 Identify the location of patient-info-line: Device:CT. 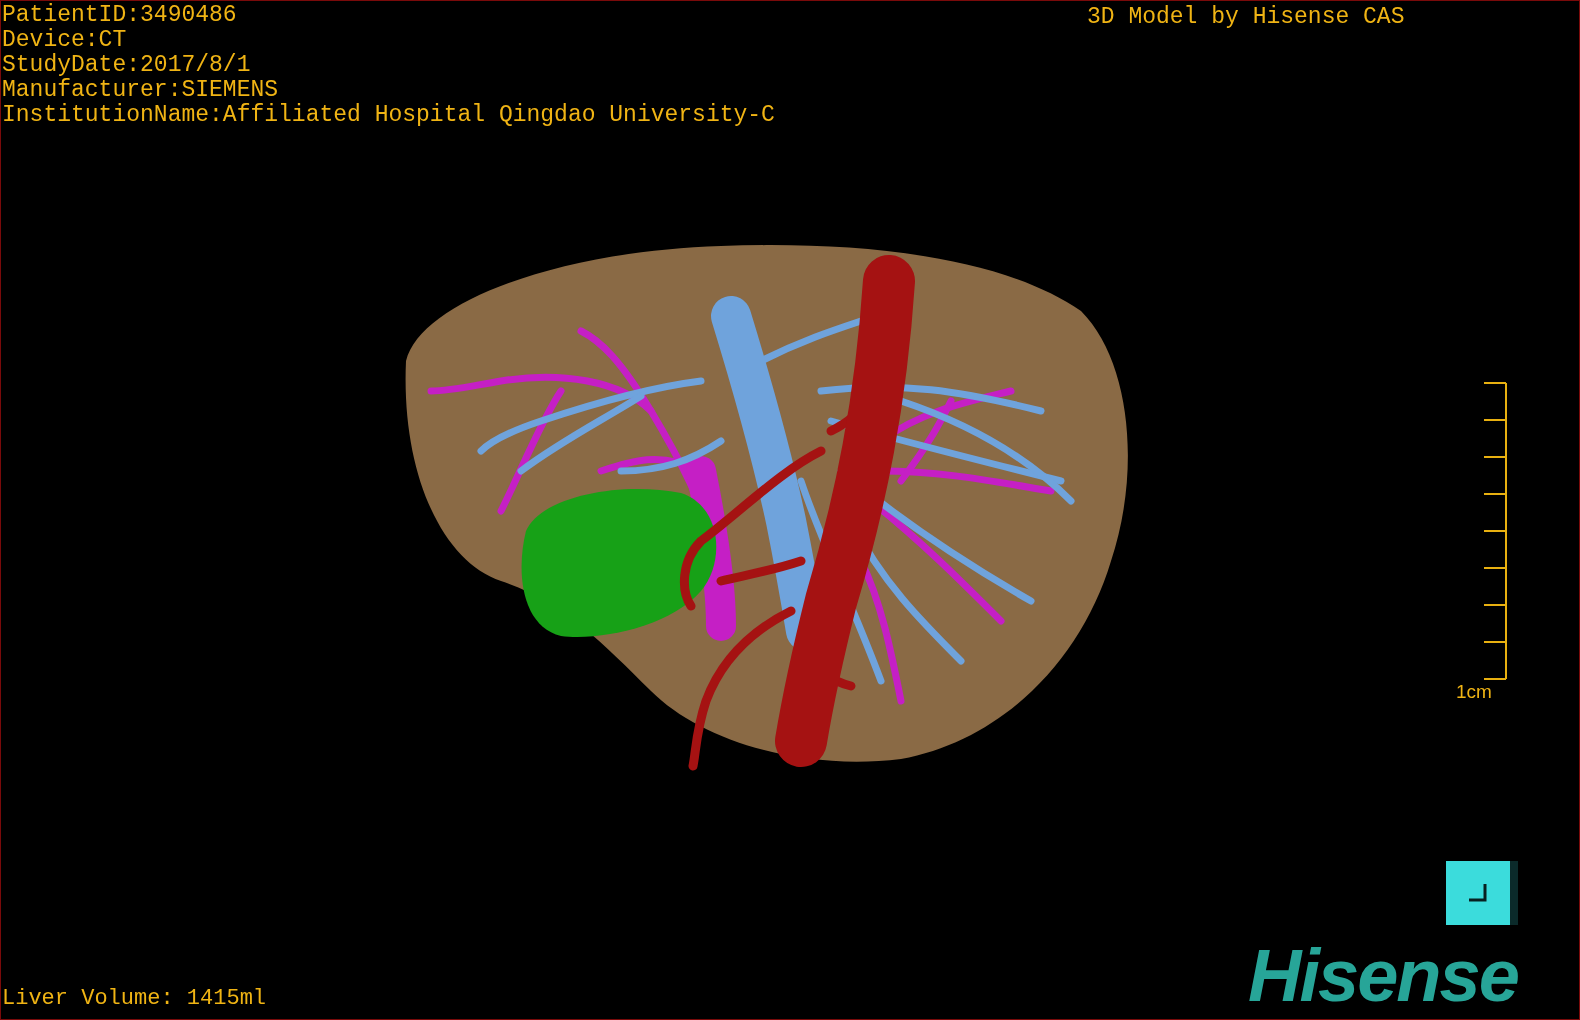
(65, 40).